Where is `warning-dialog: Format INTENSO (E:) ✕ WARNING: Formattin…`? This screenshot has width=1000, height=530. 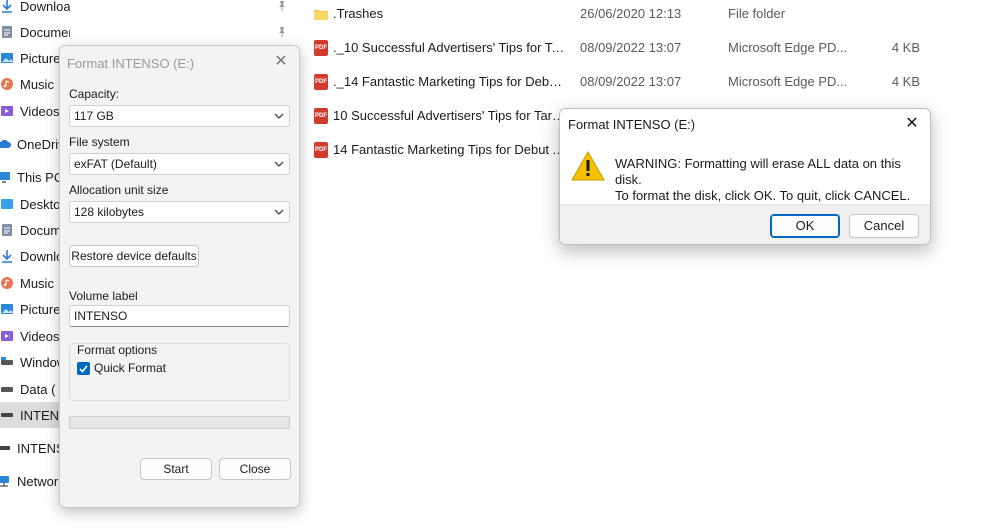 warning-dialog: Format INTENSO (E:) ✕ WARNING: Formattin… is located at coordinates (745, 176).